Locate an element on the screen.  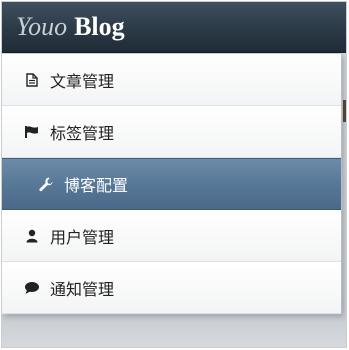
brand-name: Blog is located at coordinates (99, 26).